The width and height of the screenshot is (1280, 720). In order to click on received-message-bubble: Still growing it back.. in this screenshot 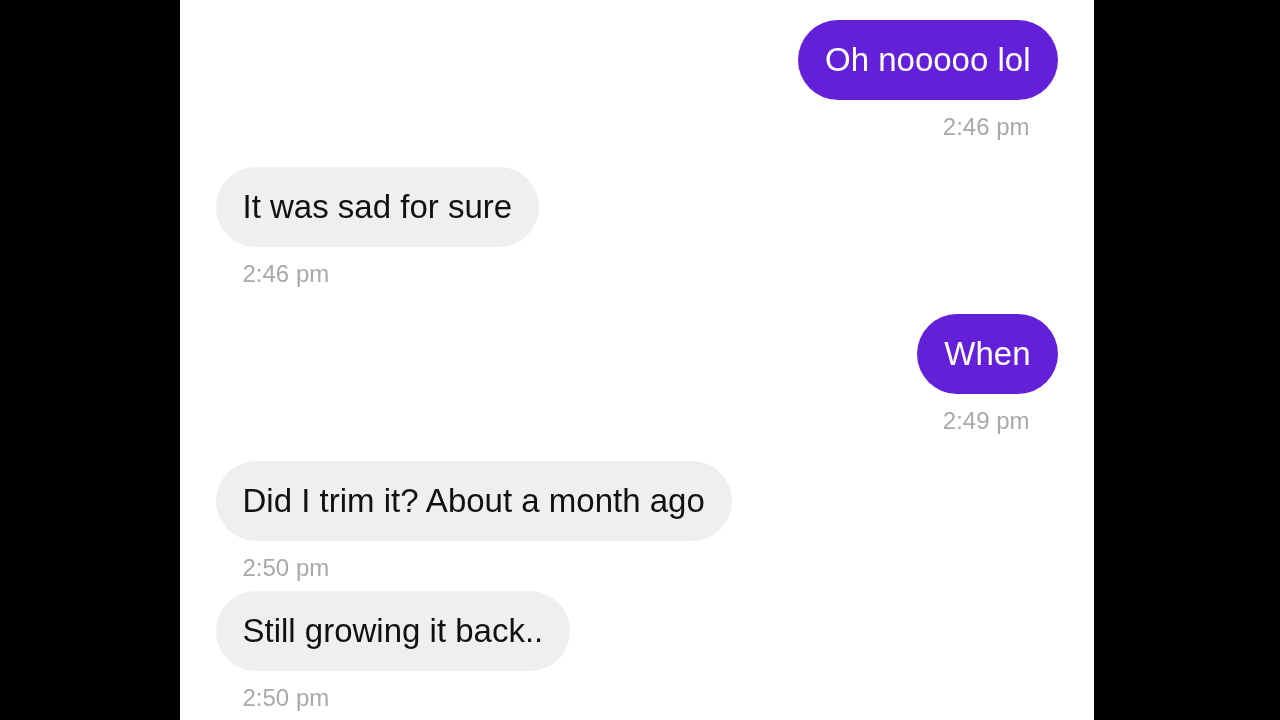, I will do `click(393, 631)`.